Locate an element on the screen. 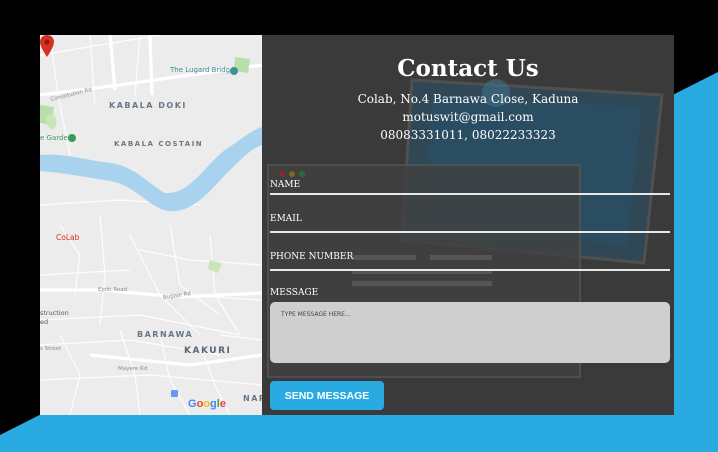  map-label-barnawa: BARNAWA is located at coordinates (165, 334).